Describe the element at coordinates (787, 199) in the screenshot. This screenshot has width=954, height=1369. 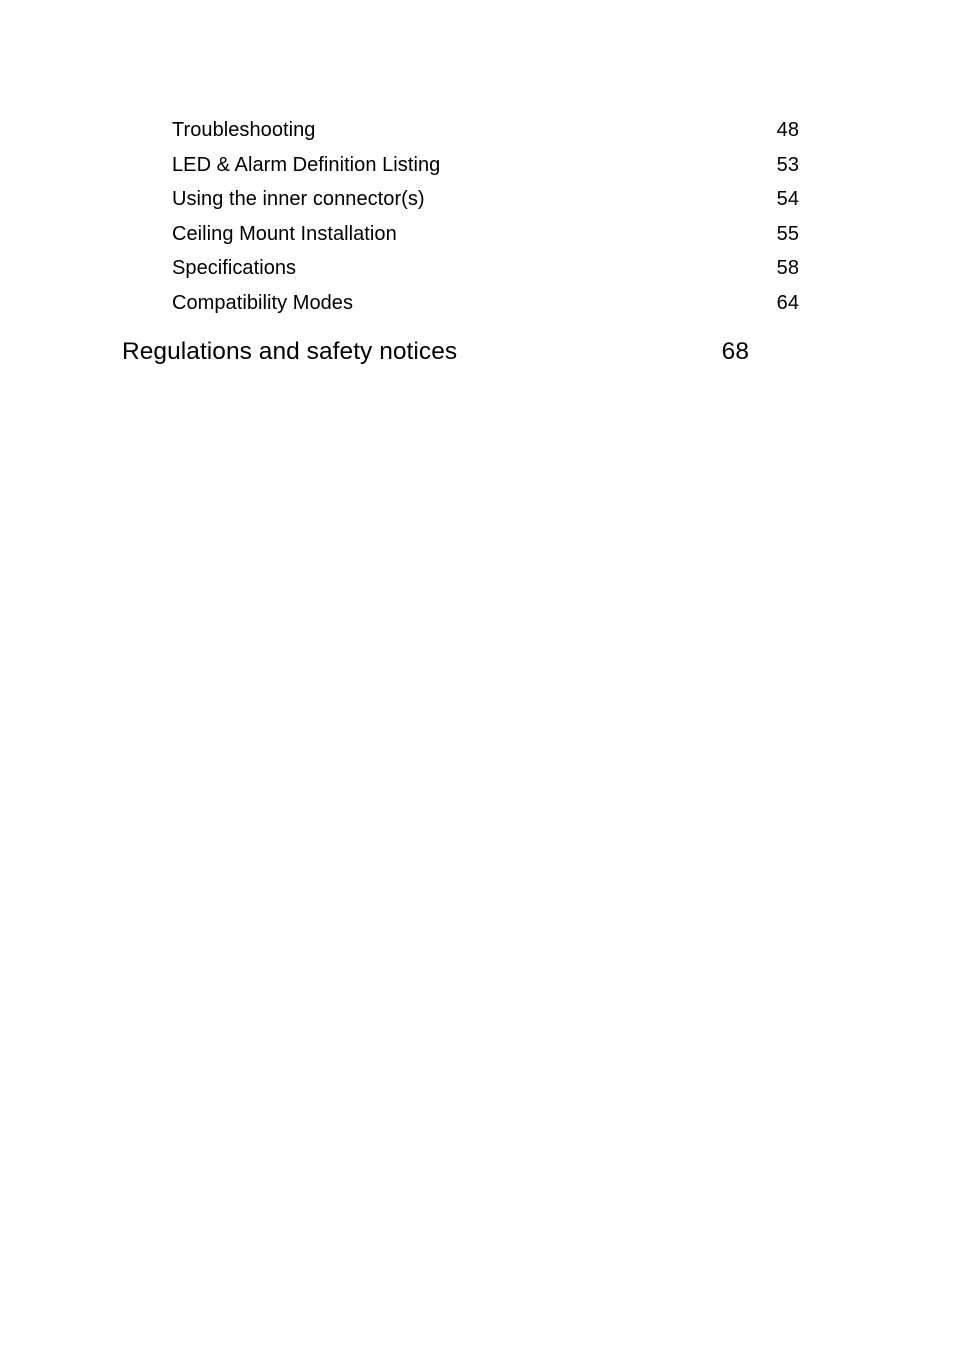
I see `toc-entry-page-number: 54` at that location.